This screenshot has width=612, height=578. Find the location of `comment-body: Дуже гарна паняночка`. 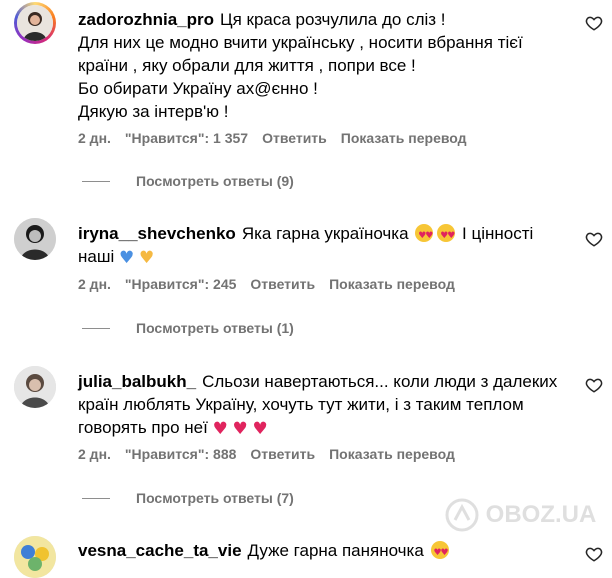

comment-body: Дуже гарна паняночка is located at coordinates (335, 550).